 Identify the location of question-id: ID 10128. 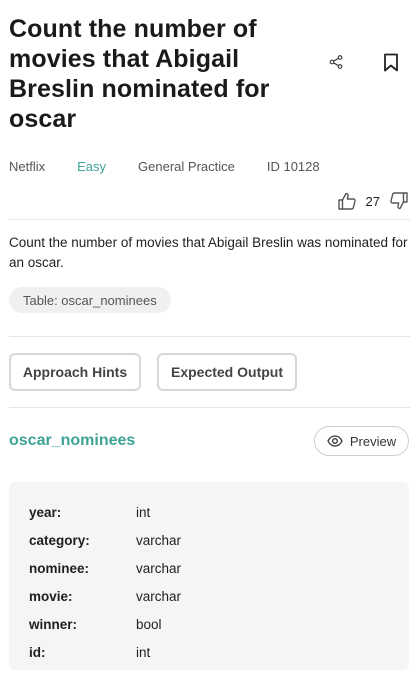
(293, 166).